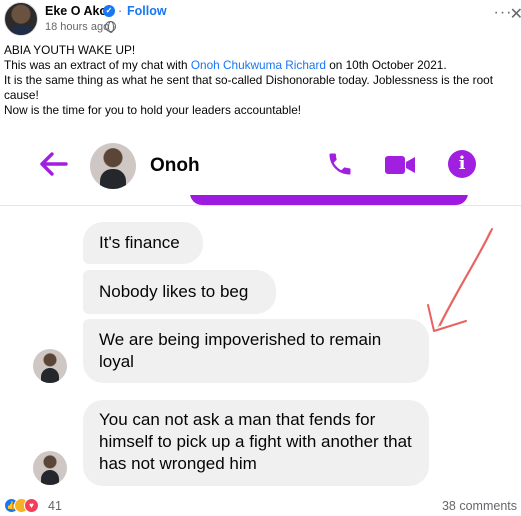 The height and width of the screenshot is (516, 521). What do you see at coordinates (110, 27) in the screenshot?
I see `globe-icon` at bounding box center [110, 27].